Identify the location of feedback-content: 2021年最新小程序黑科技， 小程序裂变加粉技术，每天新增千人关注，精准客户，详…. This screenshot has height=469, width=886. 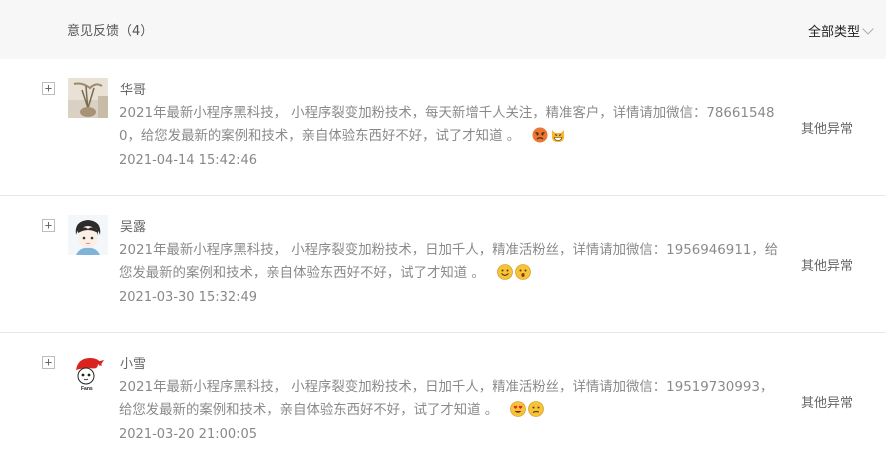
(451, 125).